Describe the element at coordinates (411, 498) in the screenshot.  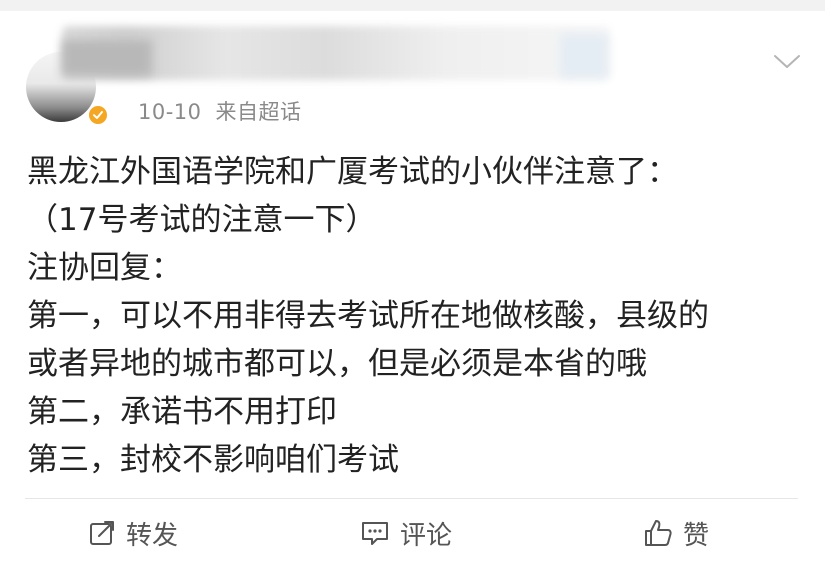
I see `divider` at that location.